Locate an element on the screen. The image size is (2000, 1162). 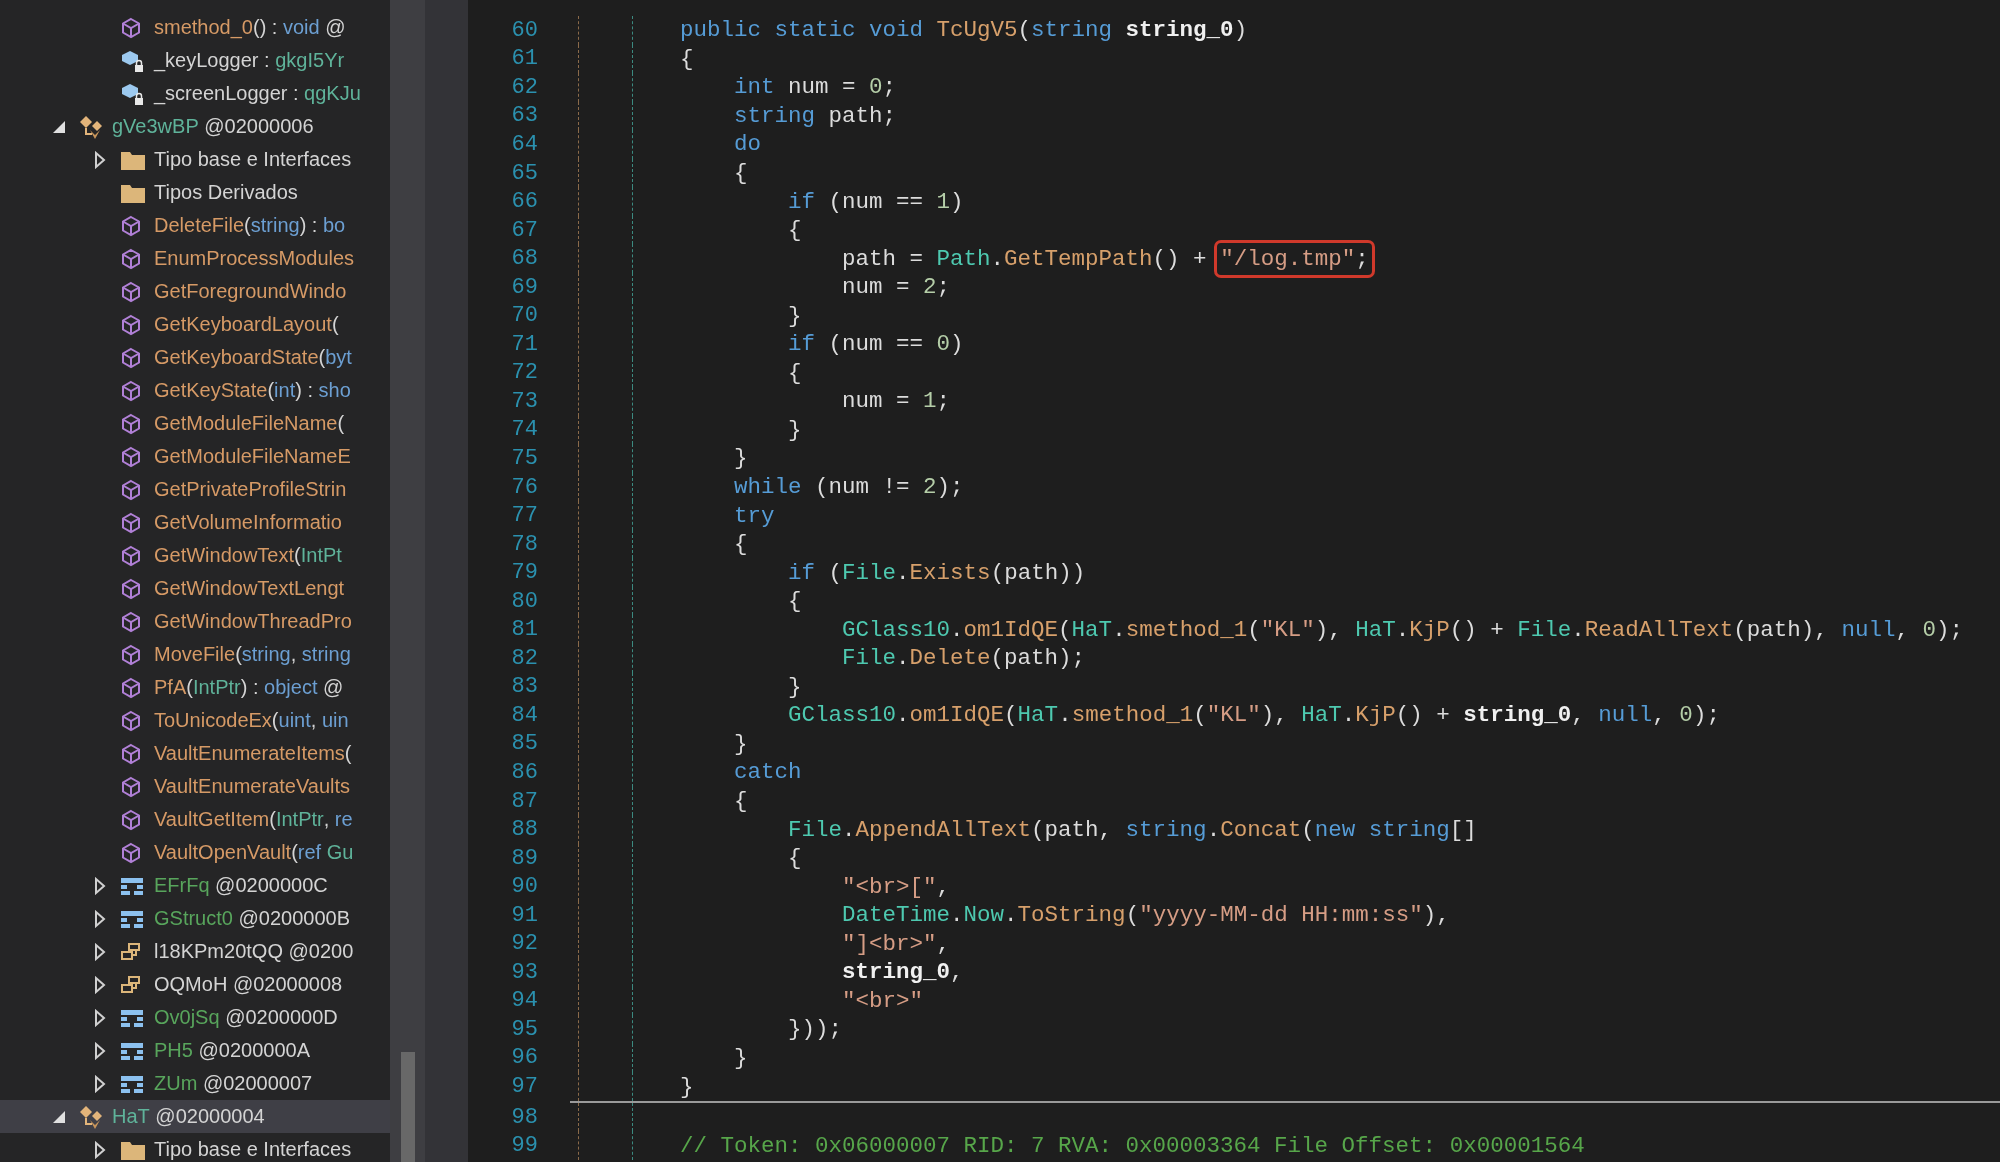
keyword: int is located at coordinates (754, 87).